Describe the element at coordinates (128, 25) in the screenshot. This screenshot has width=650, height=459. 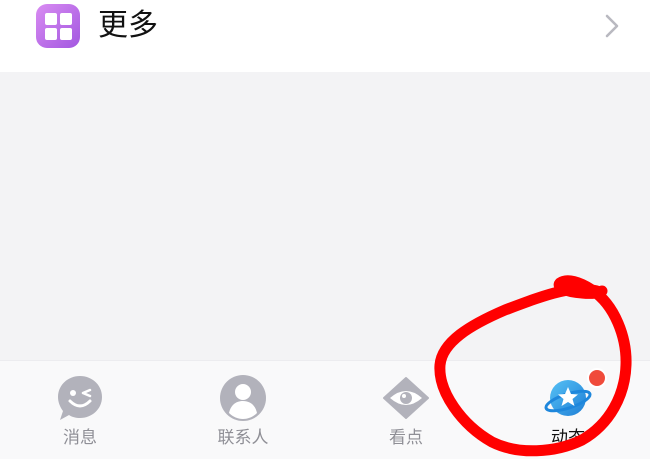
I see `more-label: 更多` at that location.